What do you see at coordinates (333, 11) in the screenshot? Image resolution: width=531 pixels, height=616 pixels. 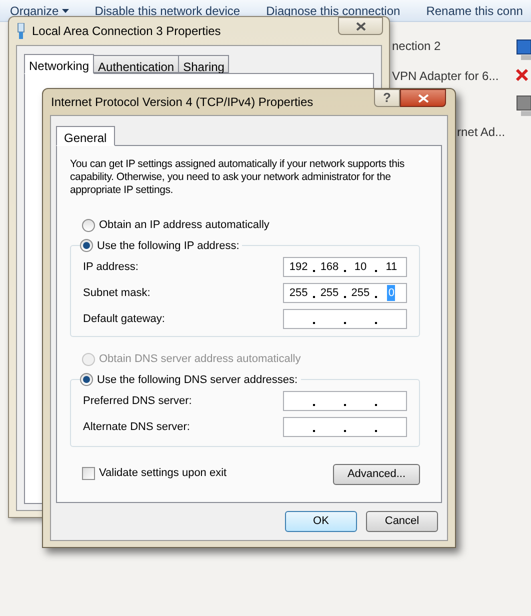 I see `toolbar-button: Diagnose this connection` at bounding box center [333, 11].